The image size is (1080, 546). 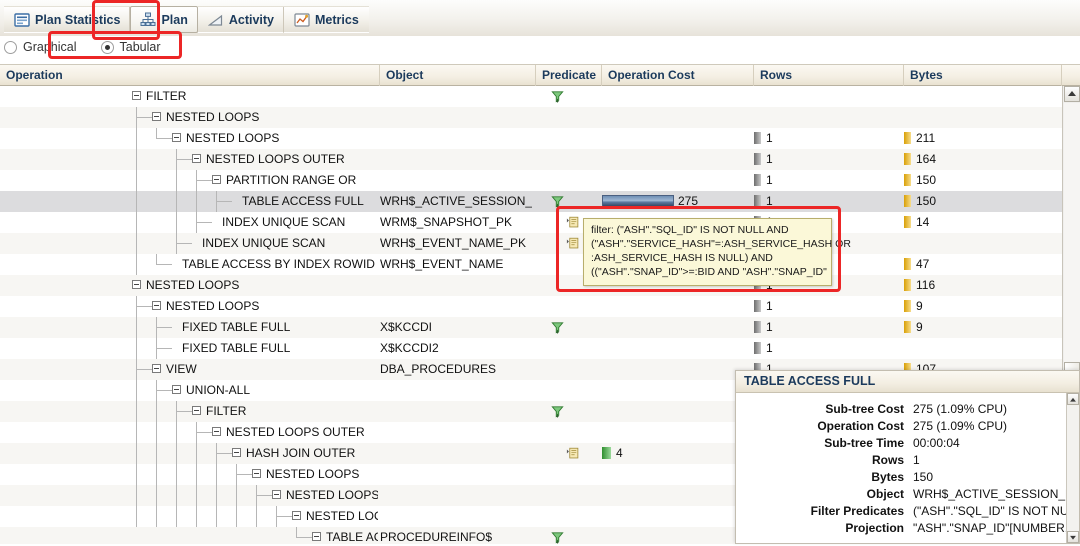 I want to click on table-row: FIXED TABLE FULL X$KCCDI 1 9, so click(x=531, y=327).